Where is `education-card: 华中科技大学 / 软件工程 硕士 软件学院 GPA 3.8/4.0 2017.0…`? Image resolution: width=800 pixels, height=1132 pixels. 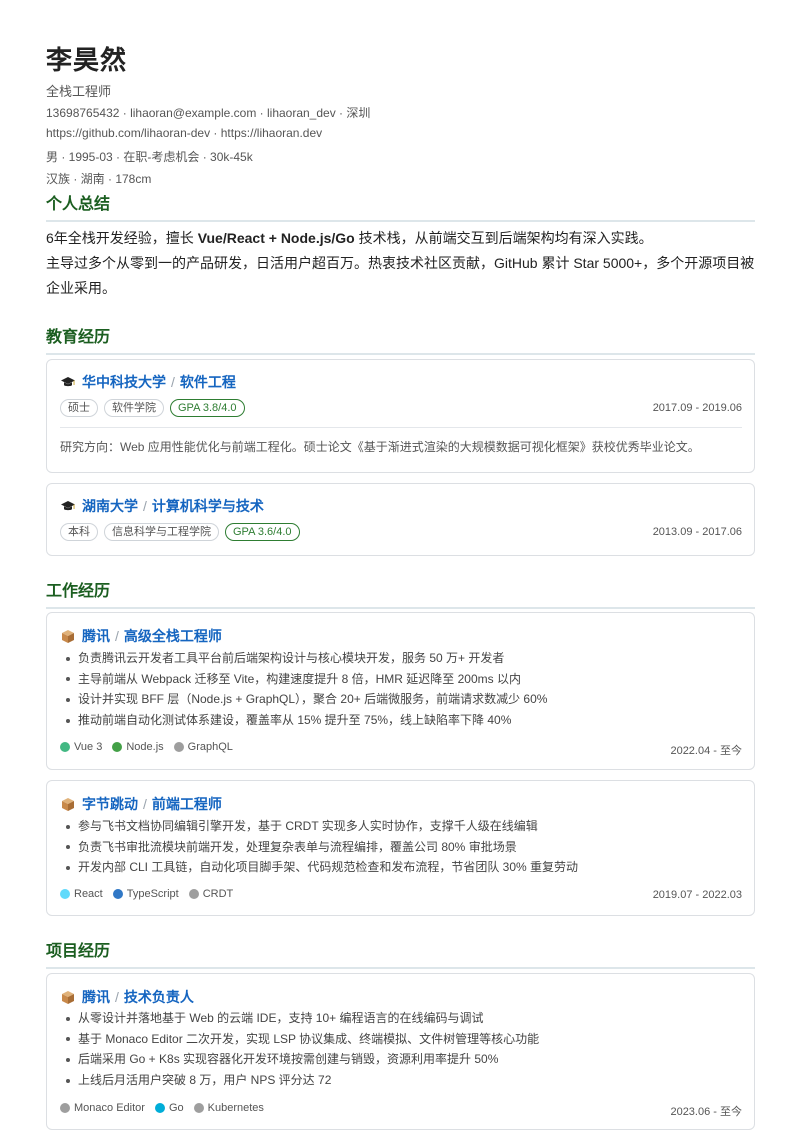
education-card: 华中科技大学 / 软件工程 硕士 软件学院 GPA 3.8/4.0 2017.0… is located at coordinates (400, 416).